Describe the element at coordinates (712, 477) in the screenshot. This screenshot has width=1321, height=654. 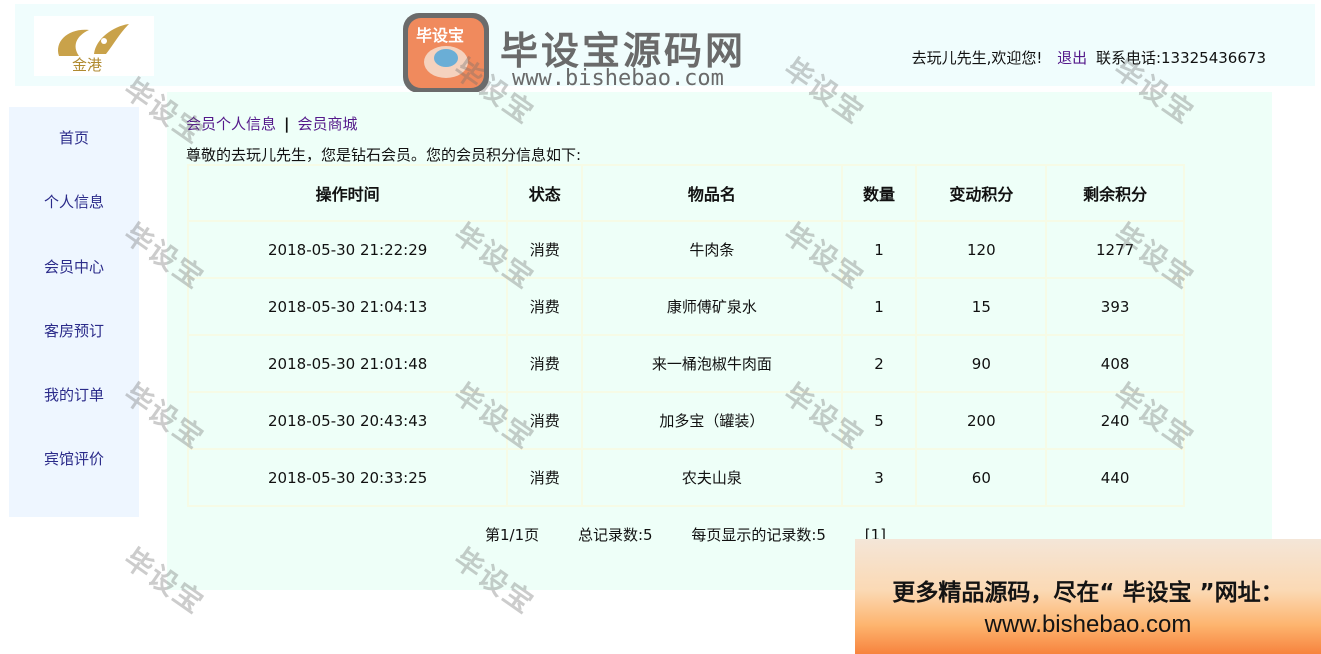
I see `cell-item: 农夫山泉` at that location.